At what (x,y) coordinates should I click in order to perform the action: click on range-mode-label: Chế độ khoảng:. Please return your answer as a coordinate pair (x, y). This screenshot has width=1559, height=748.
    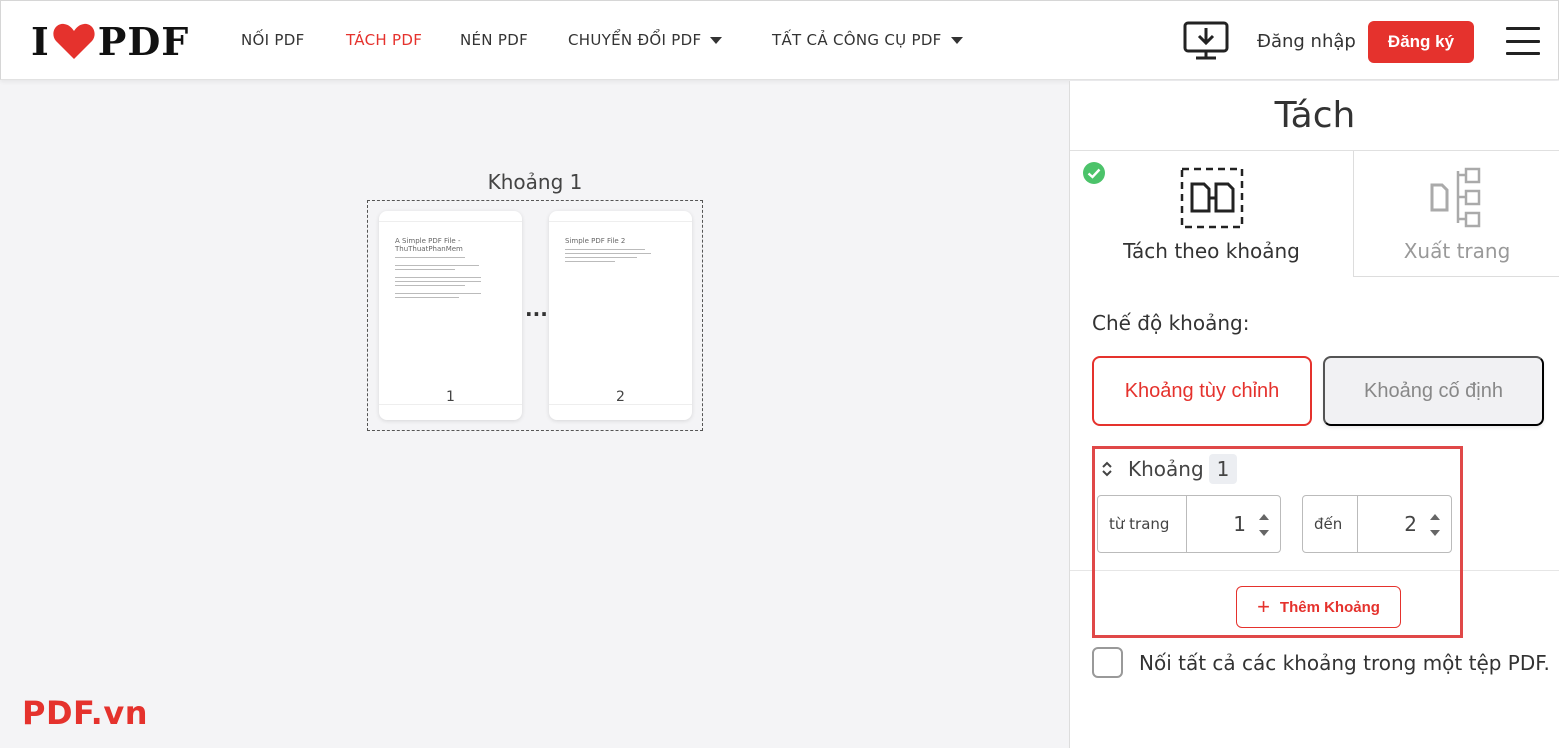
    Looking at the image, I should click on (1171, 323).